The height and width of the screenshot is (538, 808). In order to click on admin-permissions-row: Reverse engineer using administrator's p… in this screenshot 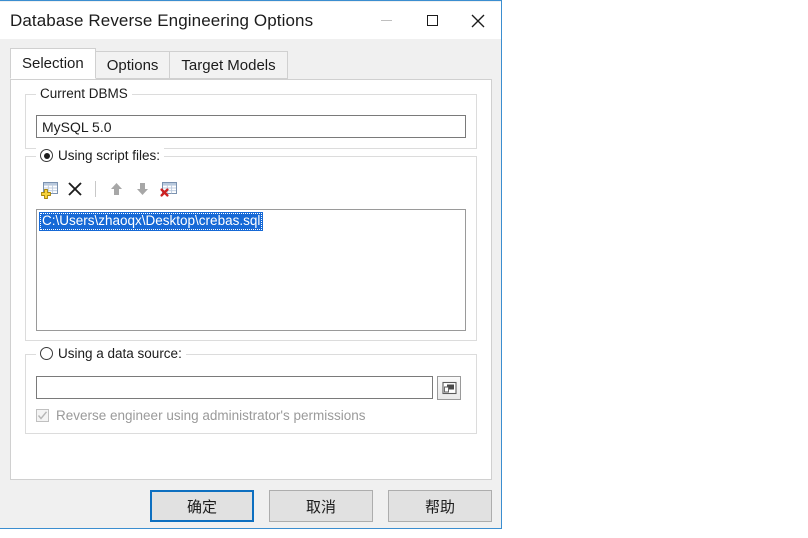, I will do `click(200, 415)`.